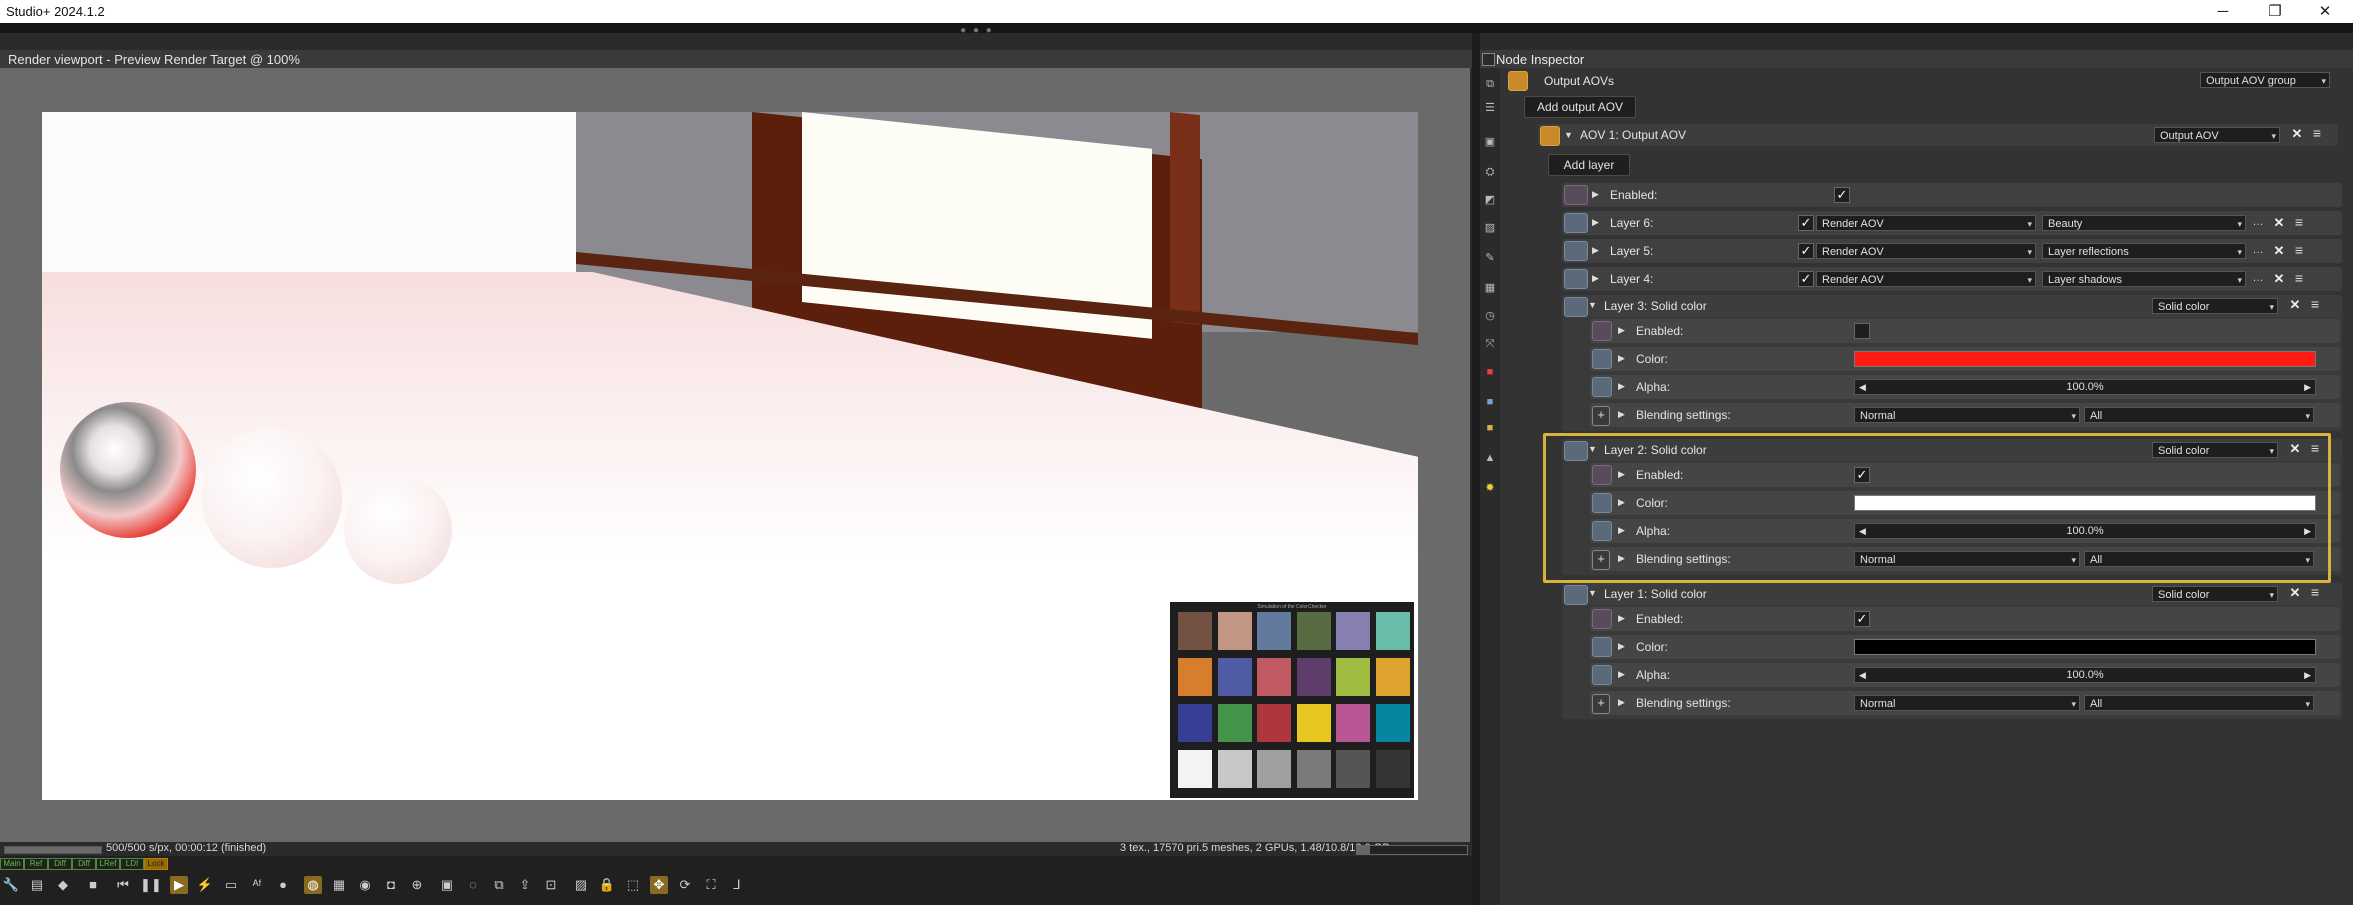 The height and width of the screenshot is (905, 2353). I want to click on layers-icon: ▦, so click(339, 885).